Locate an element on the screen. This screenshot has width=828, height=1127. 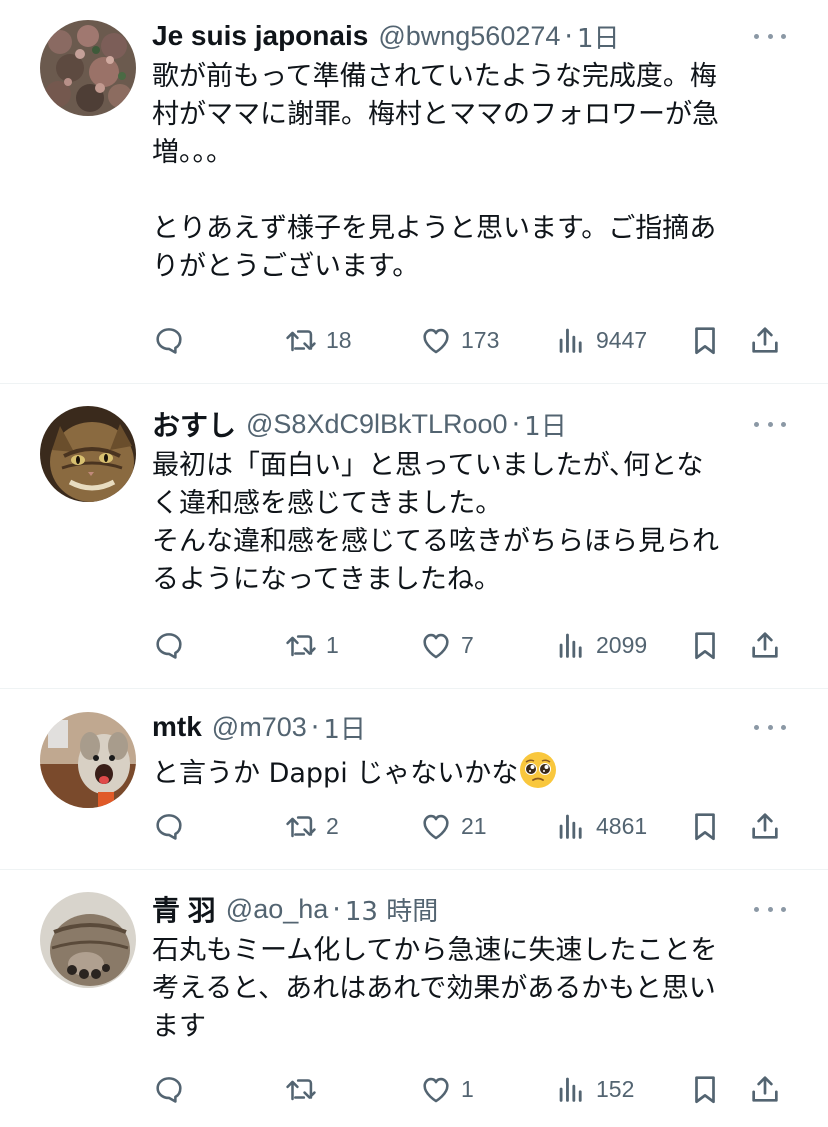
like-button: 1 is located at coordinates (446, 1089).